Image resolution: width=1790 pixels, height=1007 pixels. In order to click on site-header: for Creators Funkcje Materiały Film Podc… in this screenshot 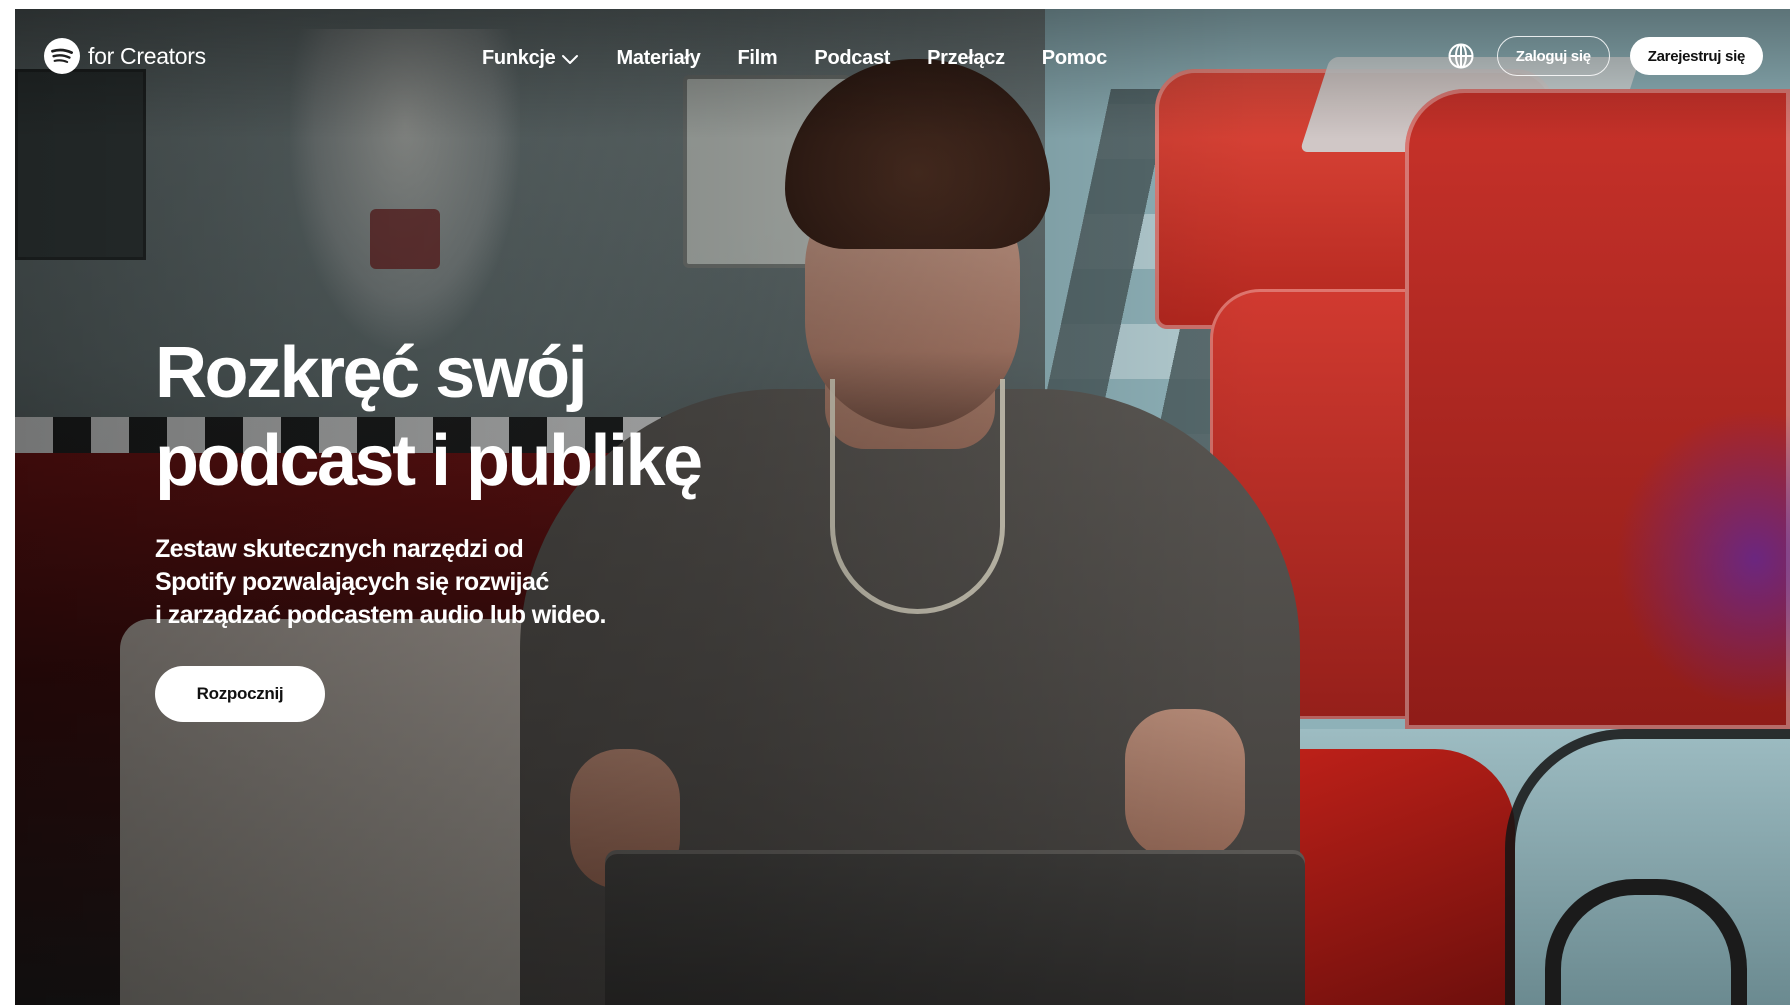, I will do `click(902, 55)`.